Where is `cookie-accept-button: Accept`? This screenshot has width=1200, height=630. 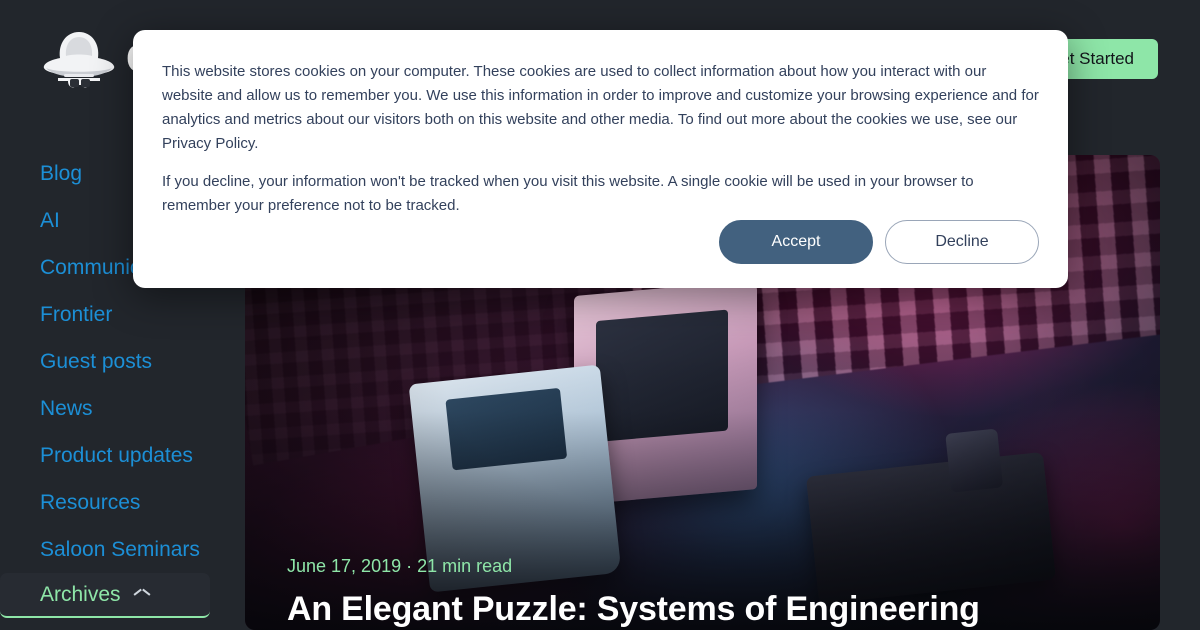 cookie-accept-button: Accept is located at coordinates (796, 242).